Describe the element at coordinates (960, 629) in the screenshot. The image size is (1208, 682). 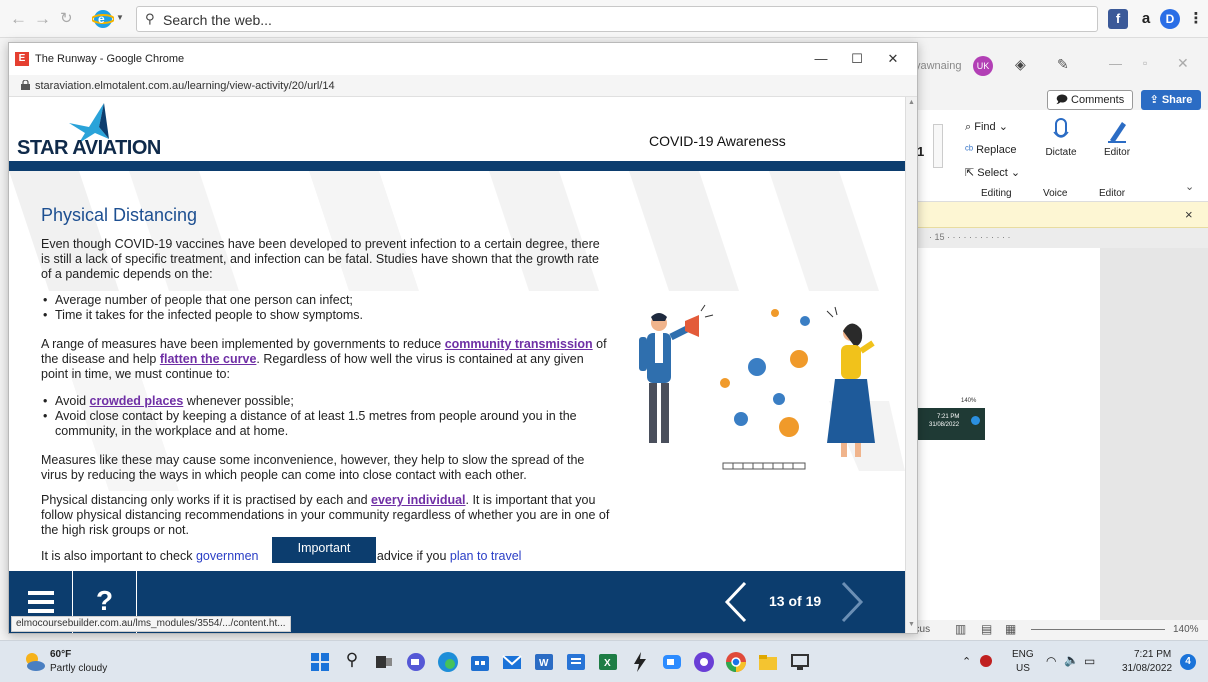
I see `read-mode-icon: ▥` at that location.